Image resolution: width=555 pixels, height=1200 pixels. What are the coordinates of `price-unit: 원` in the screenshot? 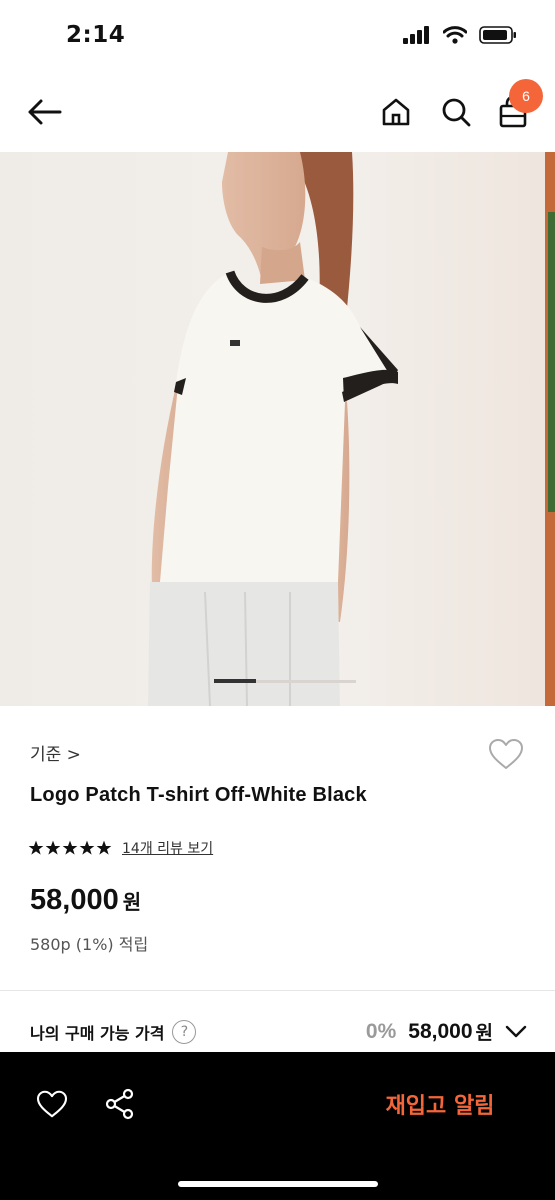 It's located at (132, 902).